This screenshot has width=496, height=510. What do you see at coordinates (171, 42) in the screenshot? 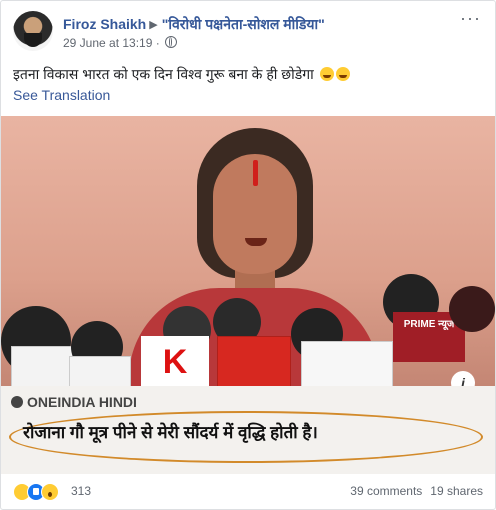
I see `globe-icon` at bounding box center [171, 42].